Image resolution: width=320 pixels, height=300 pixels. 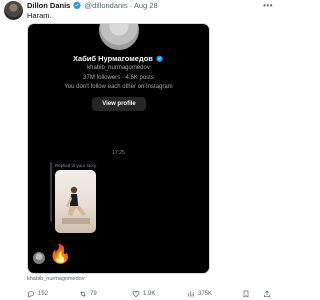 I want to click on tweet-actions: 192 79 1.9K 375K, so click(x=151, y=294).